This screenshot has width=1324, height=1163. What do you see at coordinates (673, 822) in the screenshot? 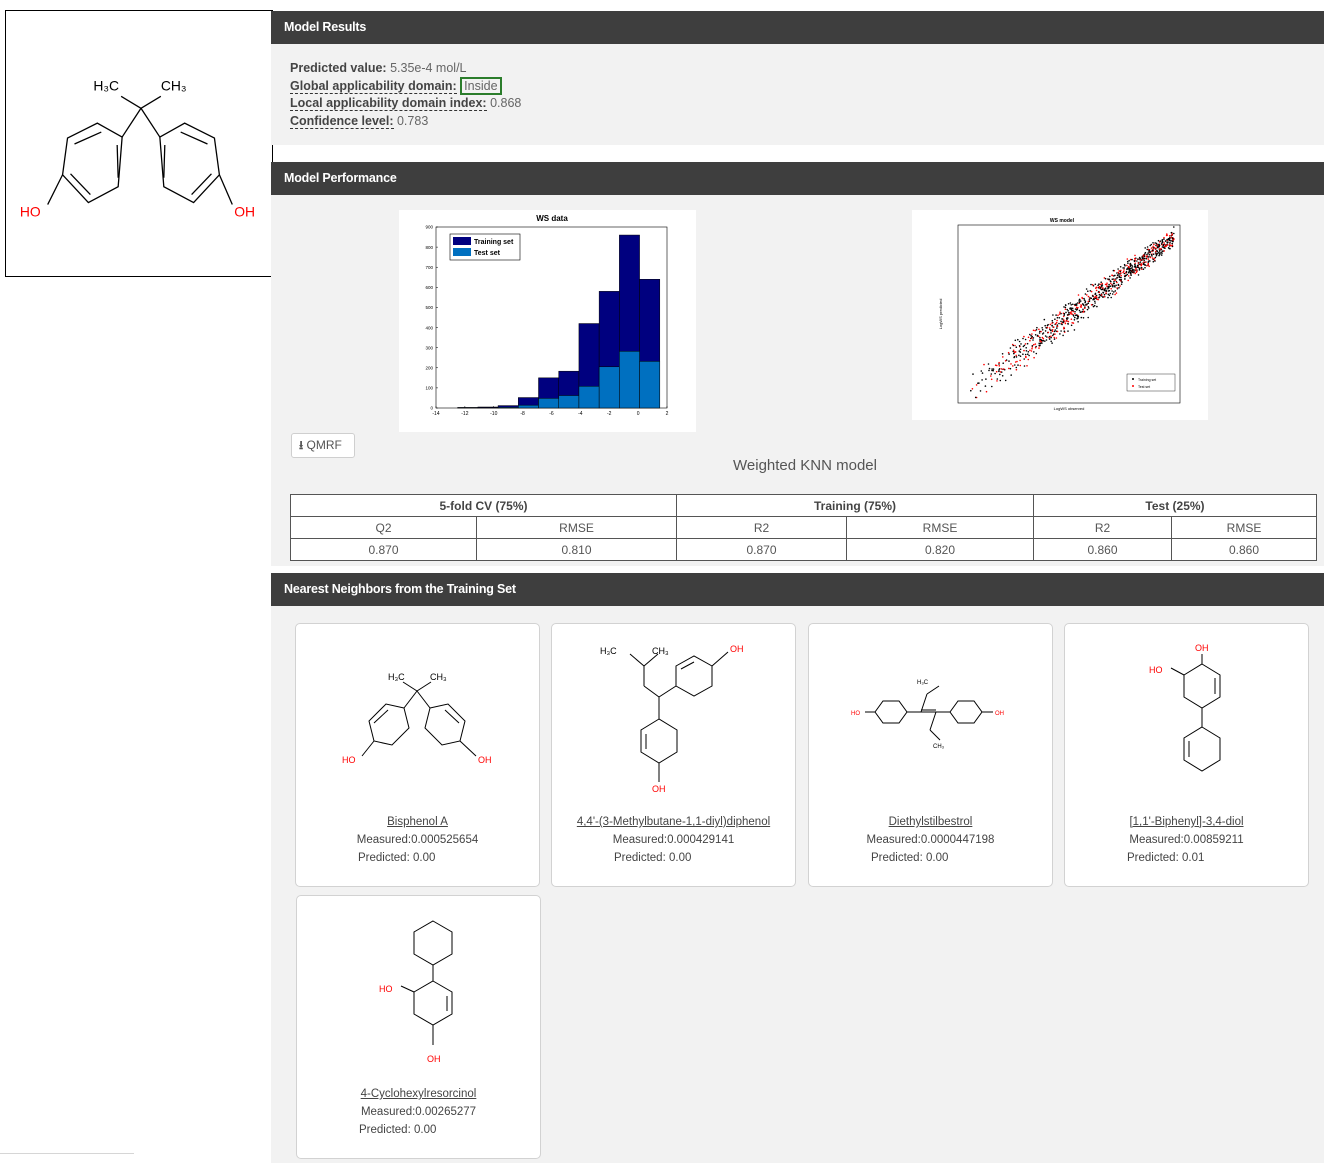
I see `neighbor-name-link: 4,4'-(3-Methylbutane-1,1-diyl)diphenol` at bounding box center [673, 822].